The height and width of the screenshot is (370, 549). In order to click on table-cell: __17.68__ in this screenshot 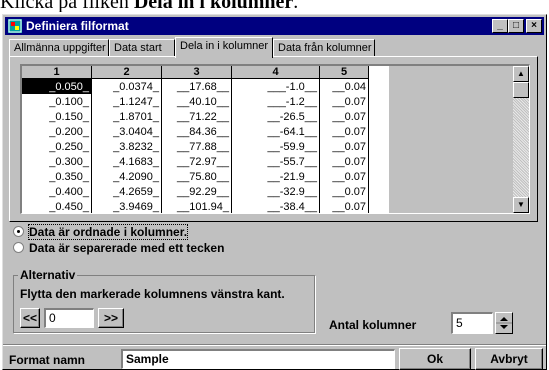, I will do `click(196, 86)`.